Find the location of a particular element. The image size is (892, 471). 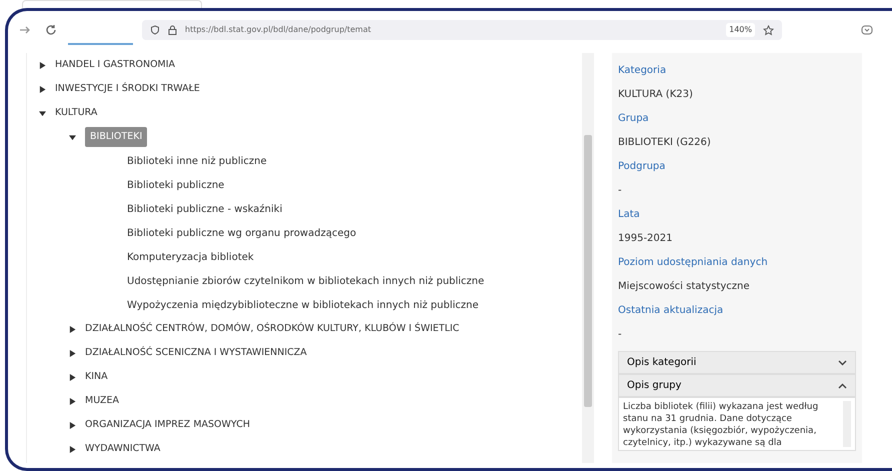

field-label: Grupa is located at coordinates (634, 119).